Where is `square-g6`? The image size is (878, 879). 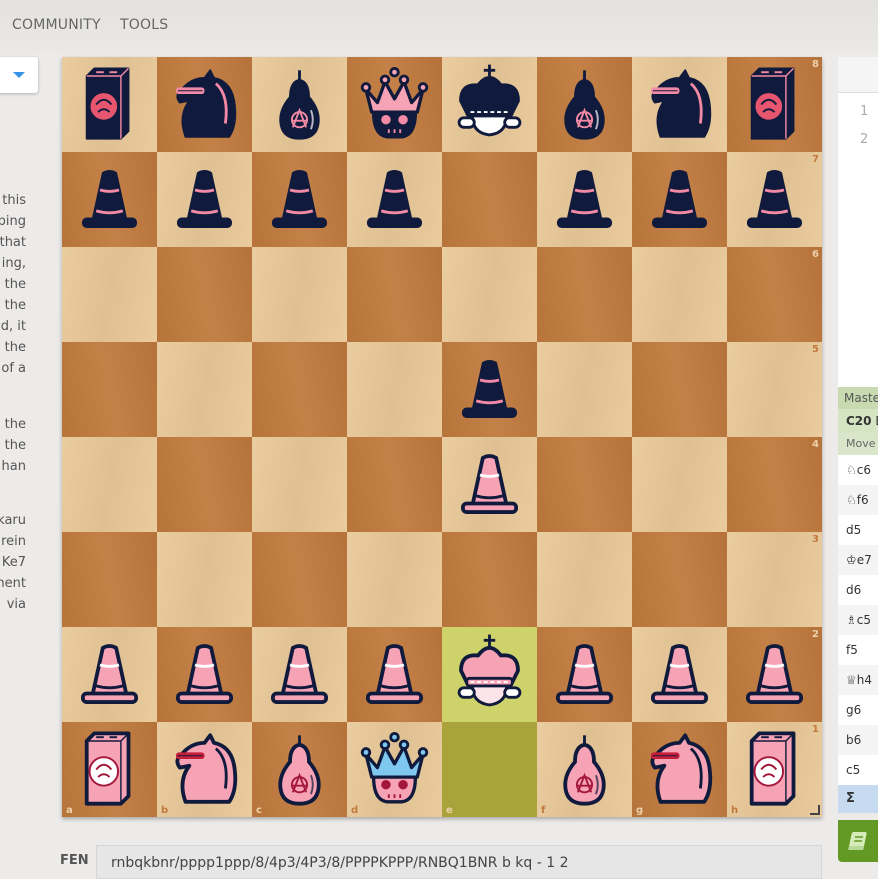 square-g6 is located at coordinates (679, 294).